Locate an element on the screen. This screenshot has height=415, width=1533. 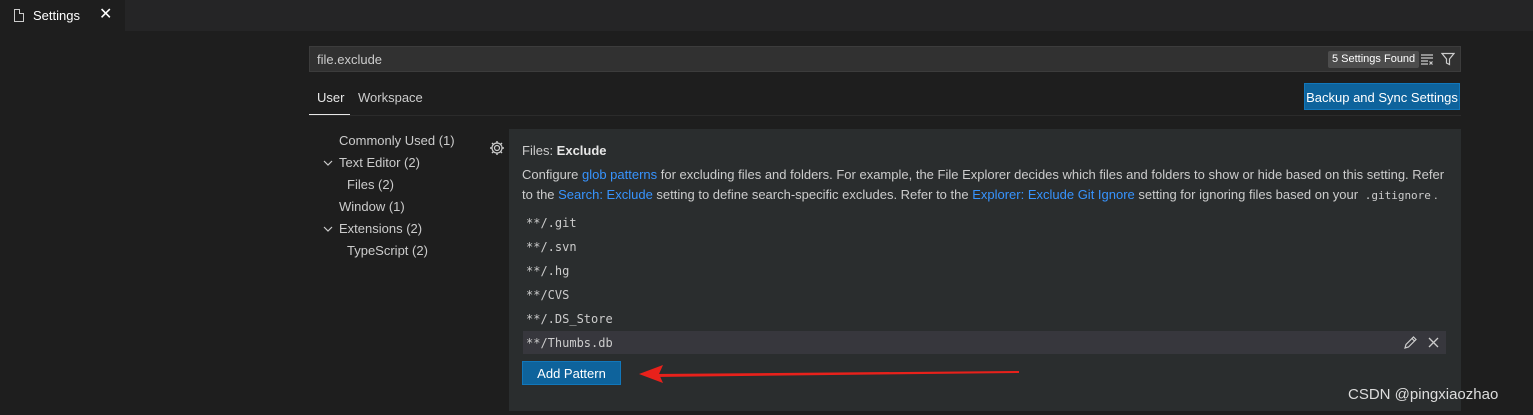
file-icon is located at coordinates (19, 15).